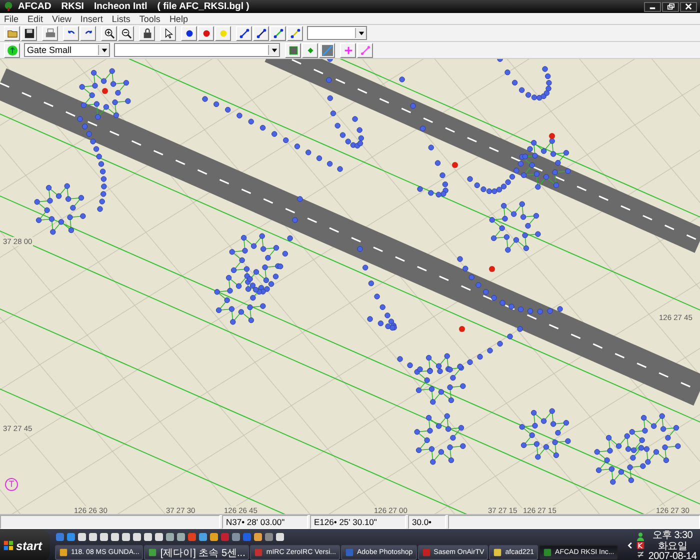  I want to click on select-button, so click(168, 33).